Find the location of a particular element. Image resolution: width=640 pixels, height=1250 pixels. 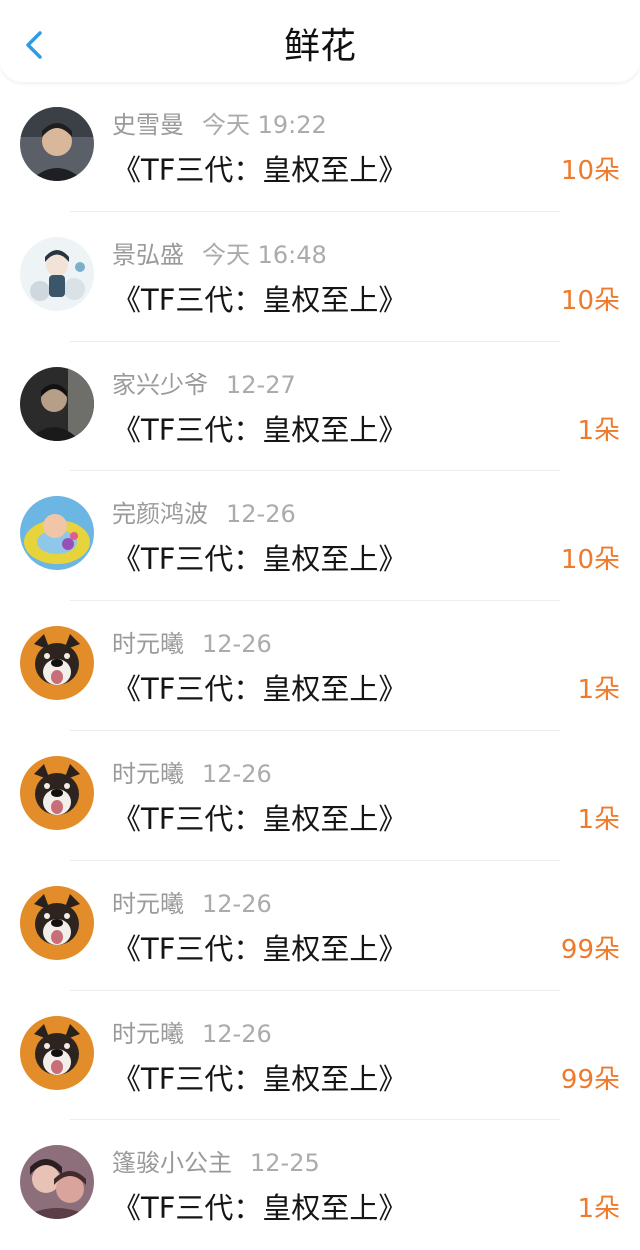

list-item: 史雪曼 今天 19:22 《TF三代：皇权至上》 10朵 is located at coordinates (320, 147).